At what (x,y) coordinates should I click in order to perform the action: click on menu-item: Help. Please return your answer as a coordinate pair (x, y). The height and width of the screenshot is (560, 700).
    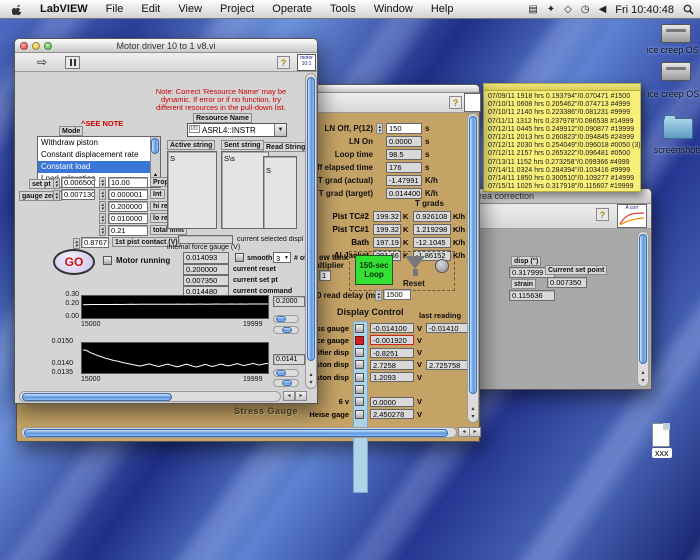
    Looking at the image, I should click on (442, 9).